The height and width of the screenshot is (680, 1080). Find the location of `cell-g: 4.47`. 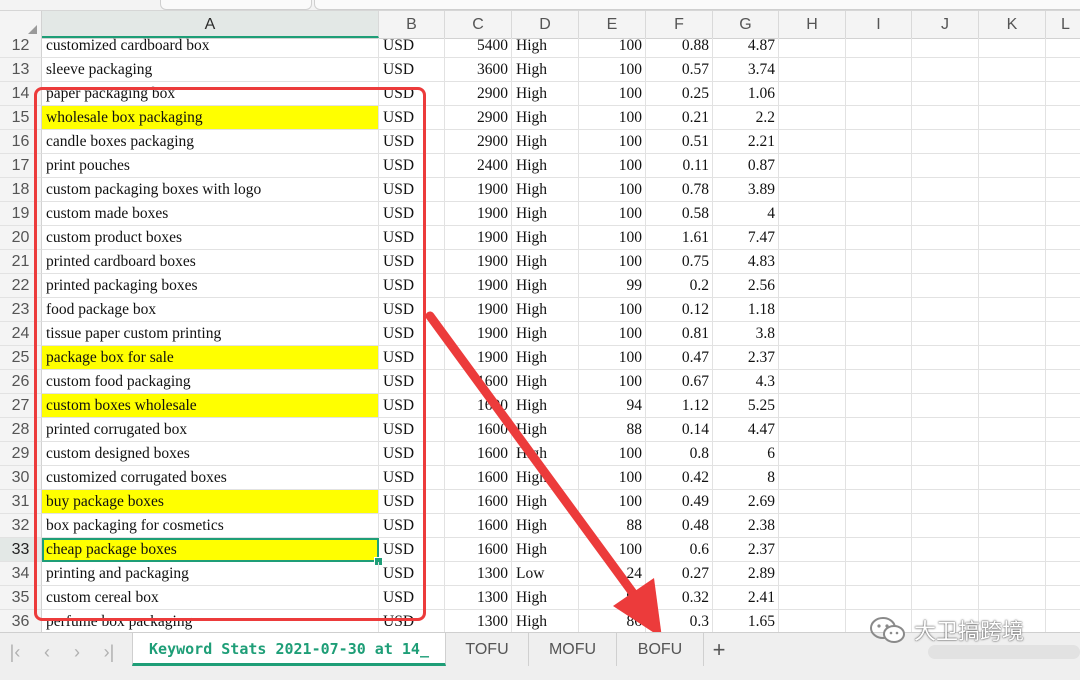

cell-g: 4.47 is located at coordinates (746, 430).